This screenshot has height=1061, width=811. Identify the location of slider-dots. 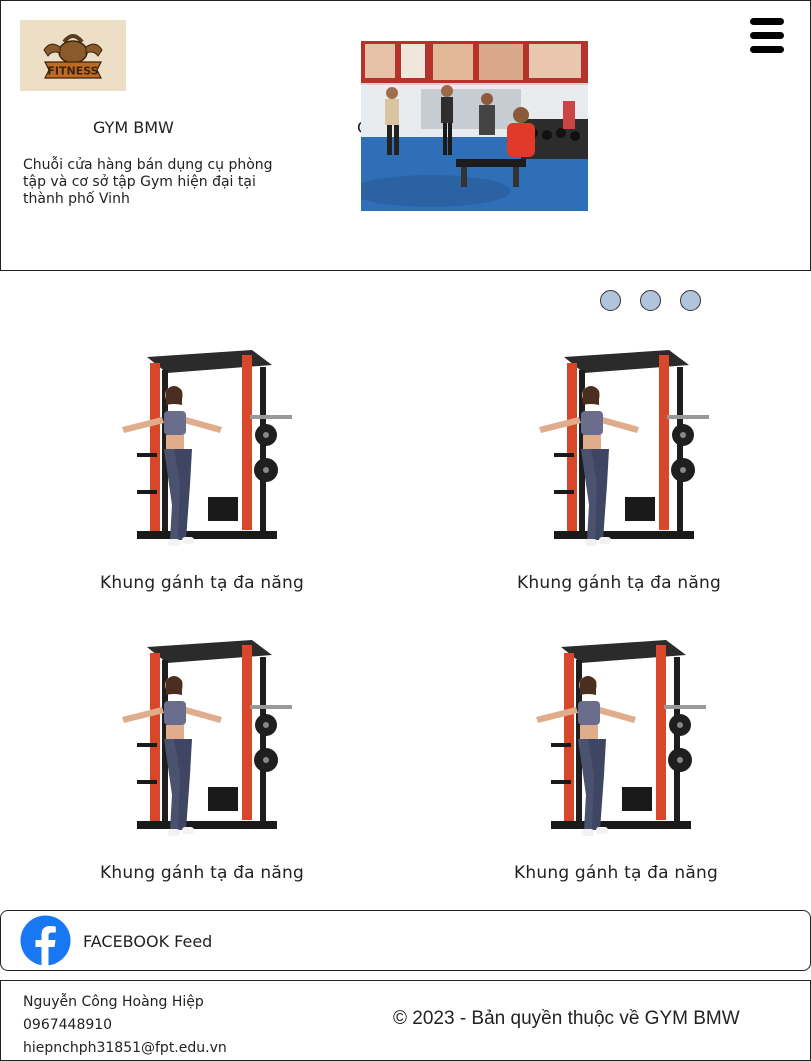
(655, 301).